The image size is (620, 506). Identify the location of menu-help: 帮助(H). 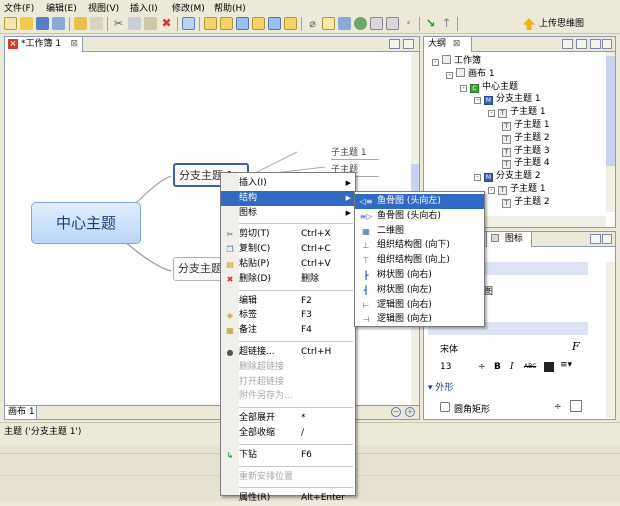
(230, 7).